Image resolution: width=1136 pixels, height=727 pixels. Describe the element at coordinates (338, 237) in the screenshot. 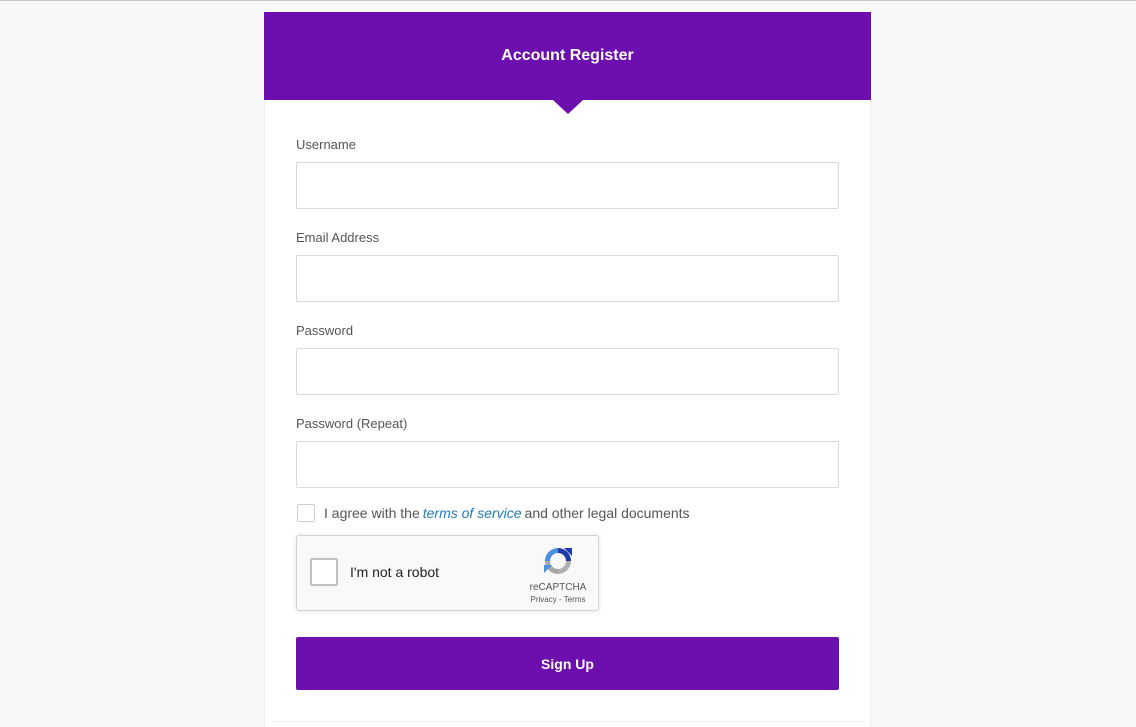

I see `email-label: Email Address` at that location.